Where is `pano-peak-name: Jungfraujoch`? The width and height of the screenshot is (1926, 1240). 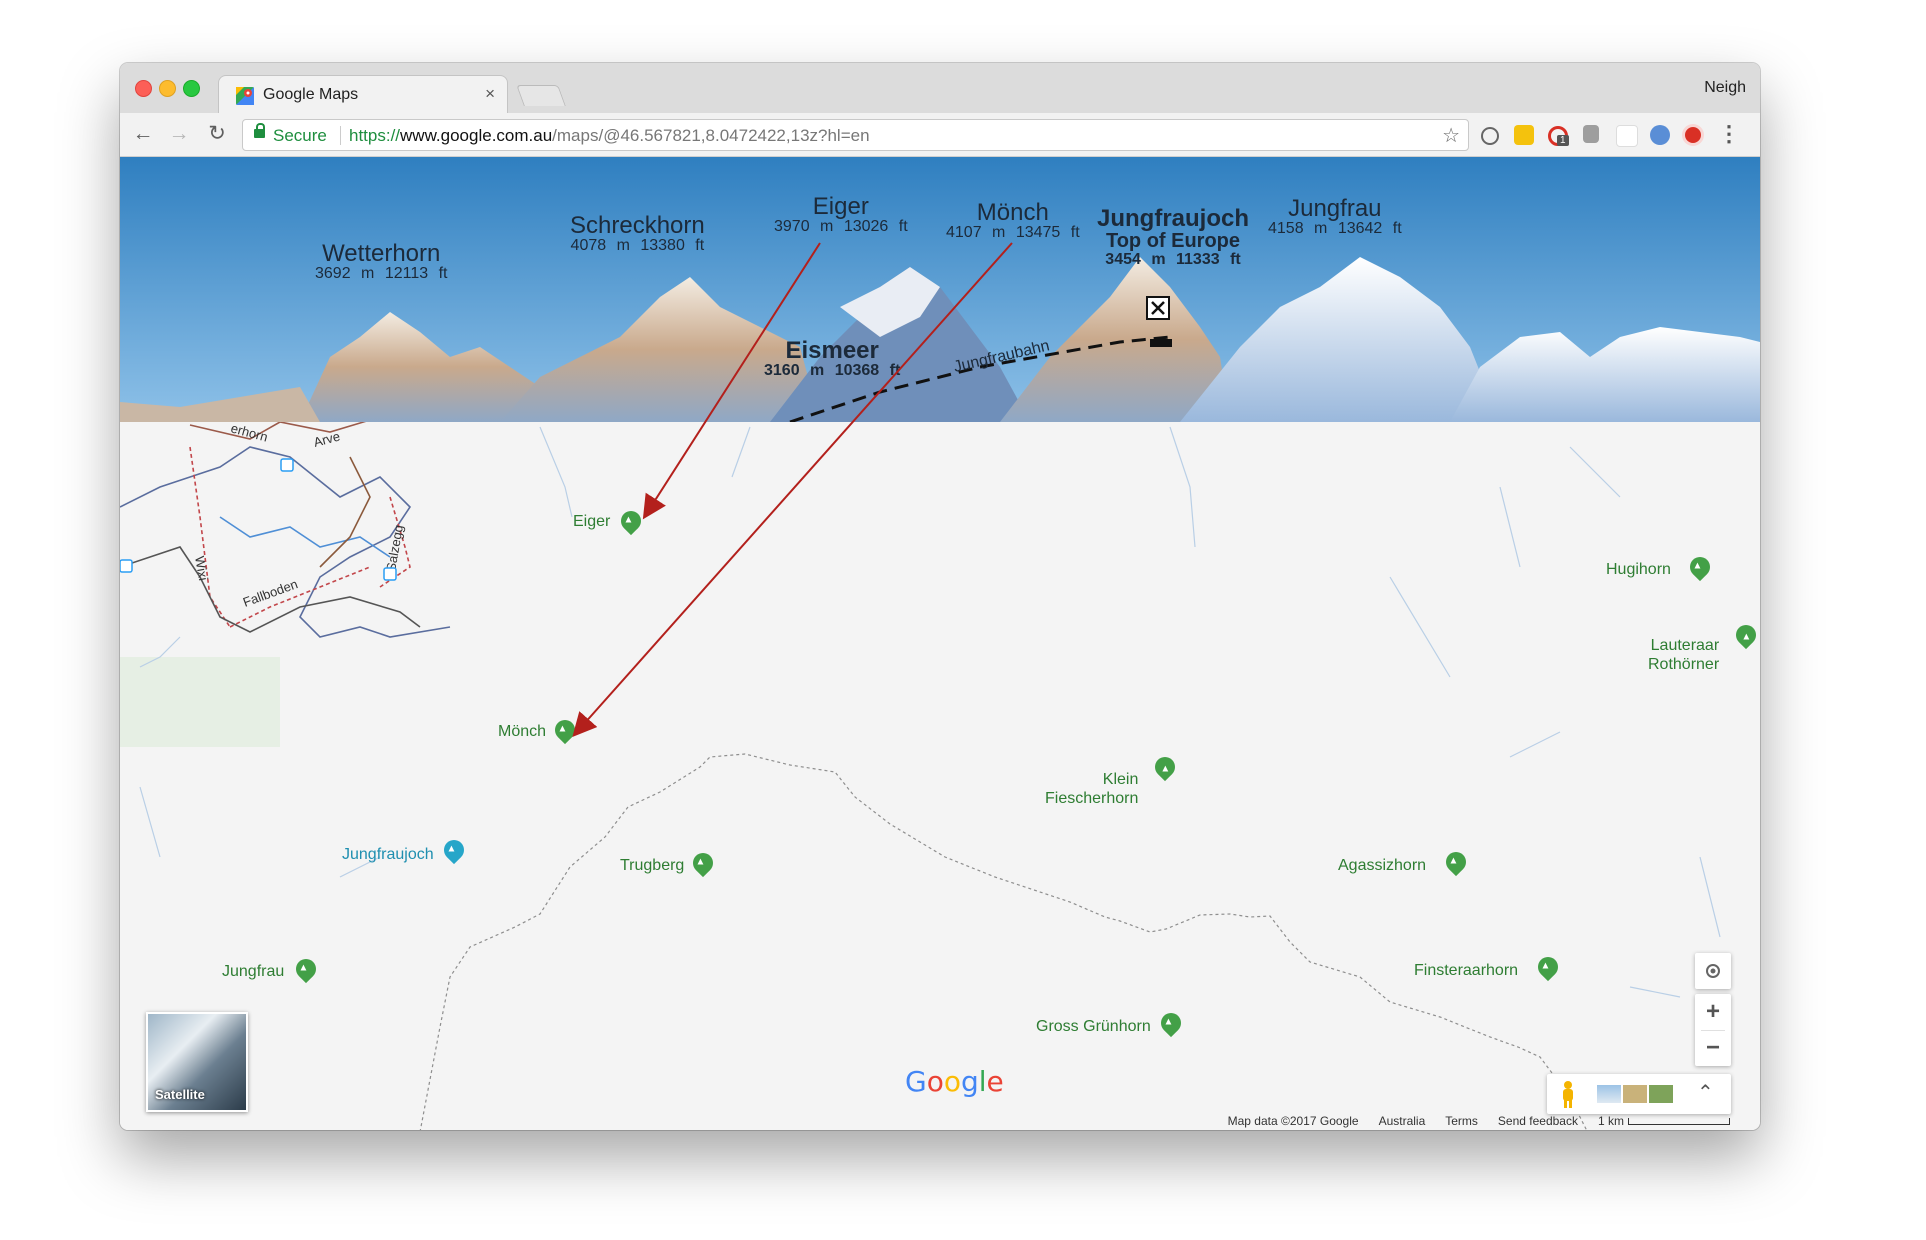 pano-peak-name: Jungfraujoch is located at coordinates (1173, 218).